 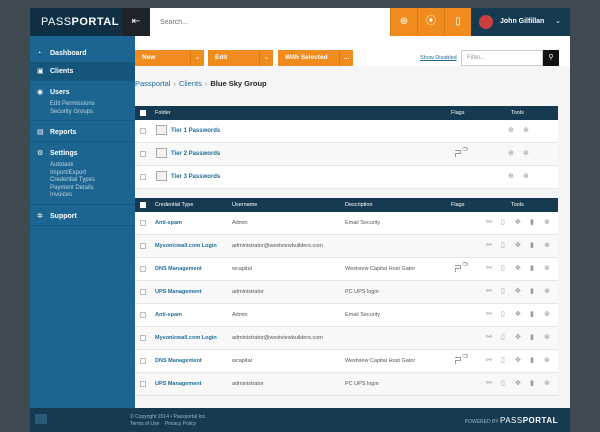 What do you see at coordinates (178, 292) in the screenshot?
I see `credential-type-link: UPS Management` at bounding box center [178, 292].